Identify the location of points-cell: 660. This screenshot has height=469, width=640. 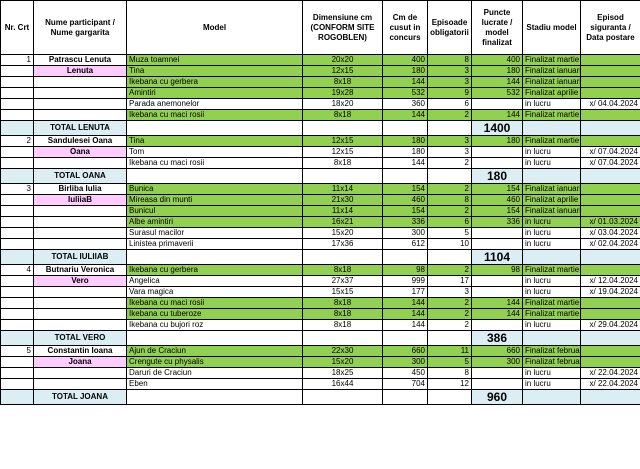
(497, 351).